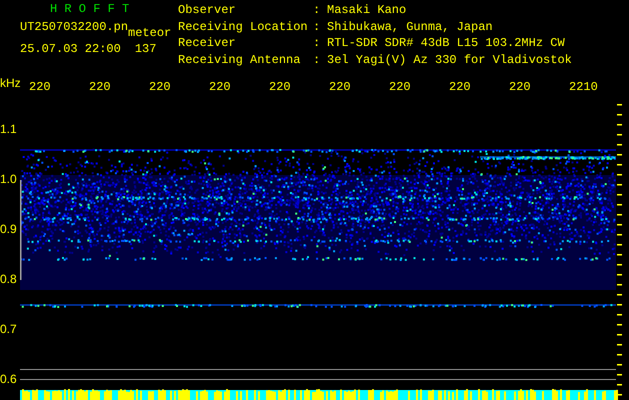  What do you see at coordinates (8, 229) in the screenshot?
I see `y-axis-label: 0.9` at bounding box center [8, 229].